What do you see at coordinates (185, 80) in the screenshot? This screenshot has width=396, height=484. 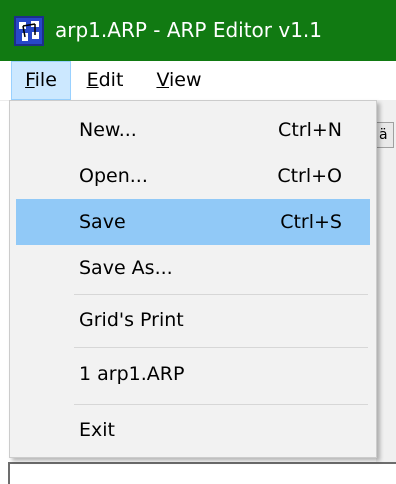 I see `menu-view-label-rest: iew` at bounding box center [185, 80].